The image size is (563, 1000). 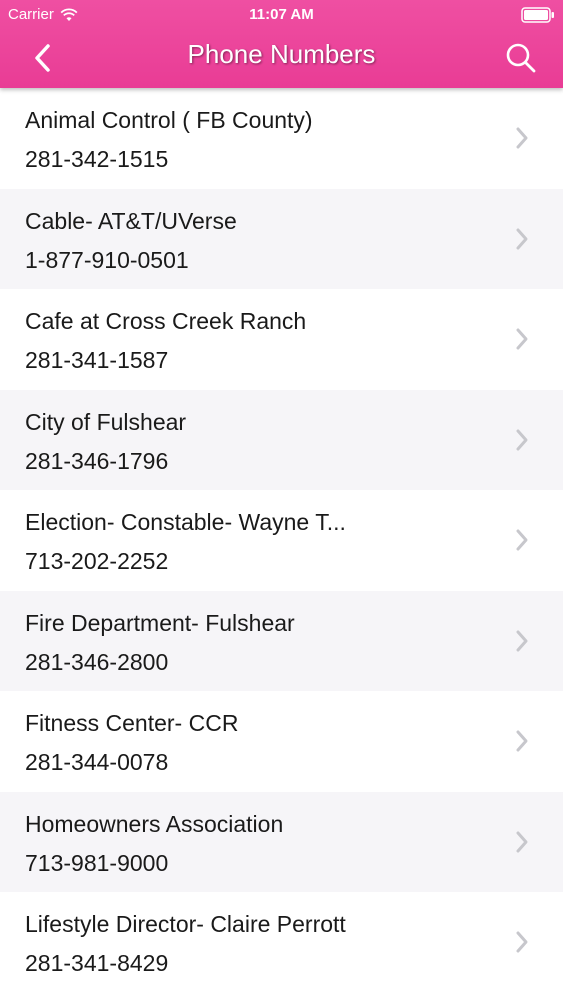 I want to click on contact-name: Lifestyle Director- Claire Perrott, so click(x=185, y=924).